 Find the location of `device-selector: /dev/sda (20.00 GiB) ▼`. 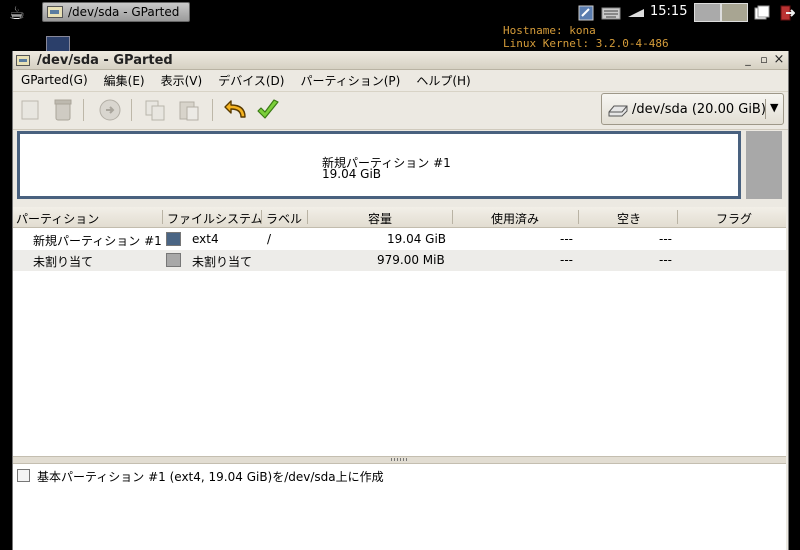

device-selector: /dev/sda (20.00 GiB) ▼ is located at coordinates (692, 109).